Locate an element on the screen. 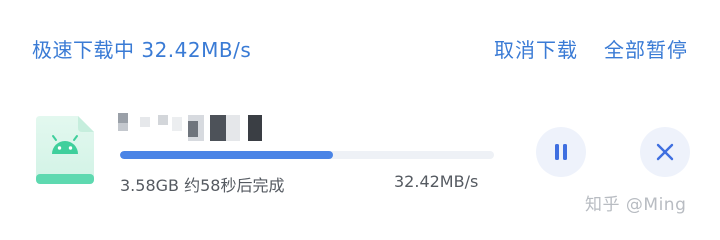  cancel-download-button: 取消下载 is located at coordinates (536, 48).